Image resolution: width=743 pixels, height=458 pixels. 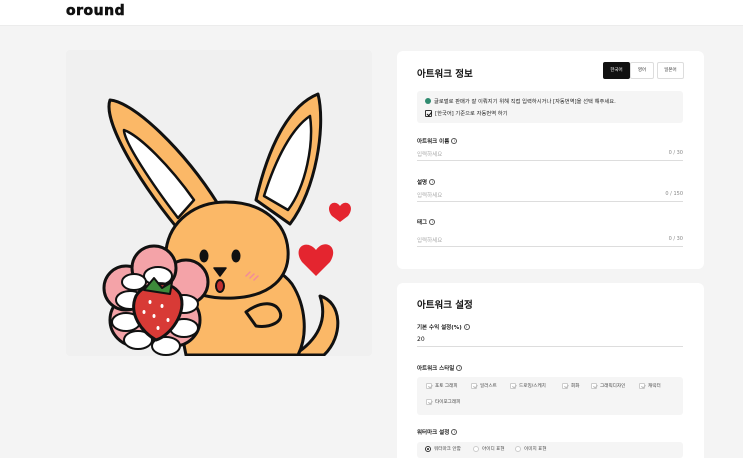 What do you see at coordinates (437, 141) in the screenshot?
I see `artwork-name-label: 아트워크 이름 i` at bounding box center [437, 141].